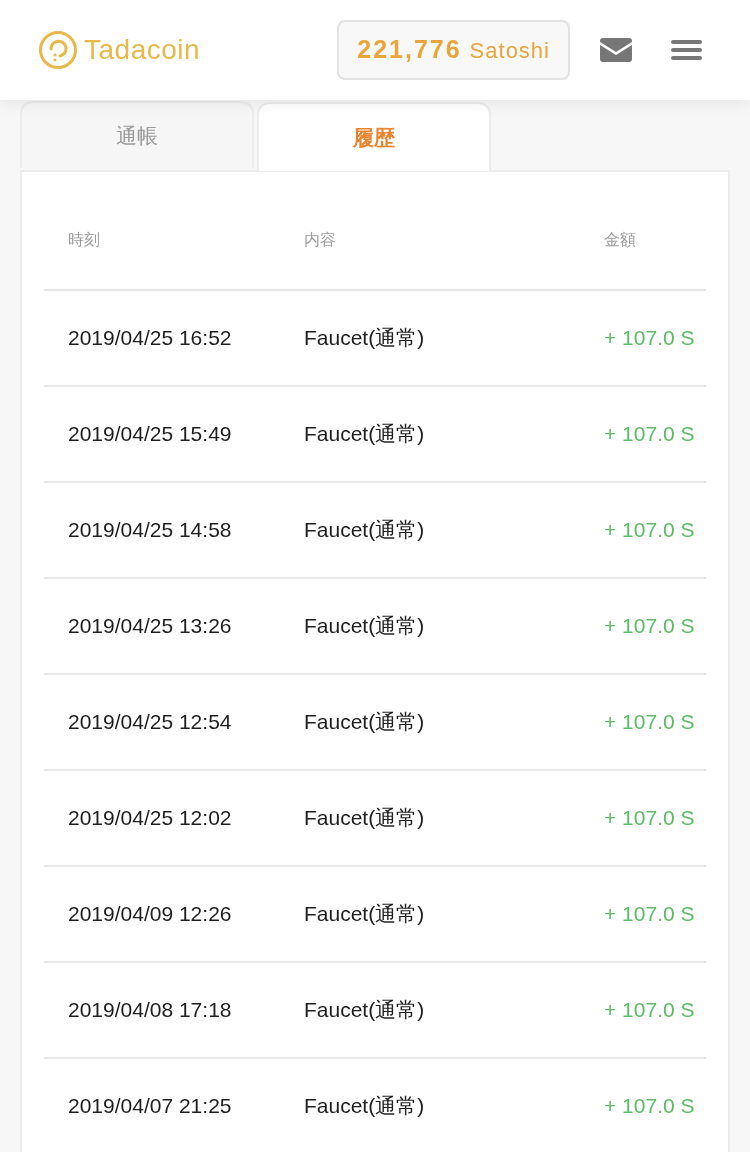  Describe the element at coordinates (686, 50) in the screenshot. I see `menu-icon` at that location.